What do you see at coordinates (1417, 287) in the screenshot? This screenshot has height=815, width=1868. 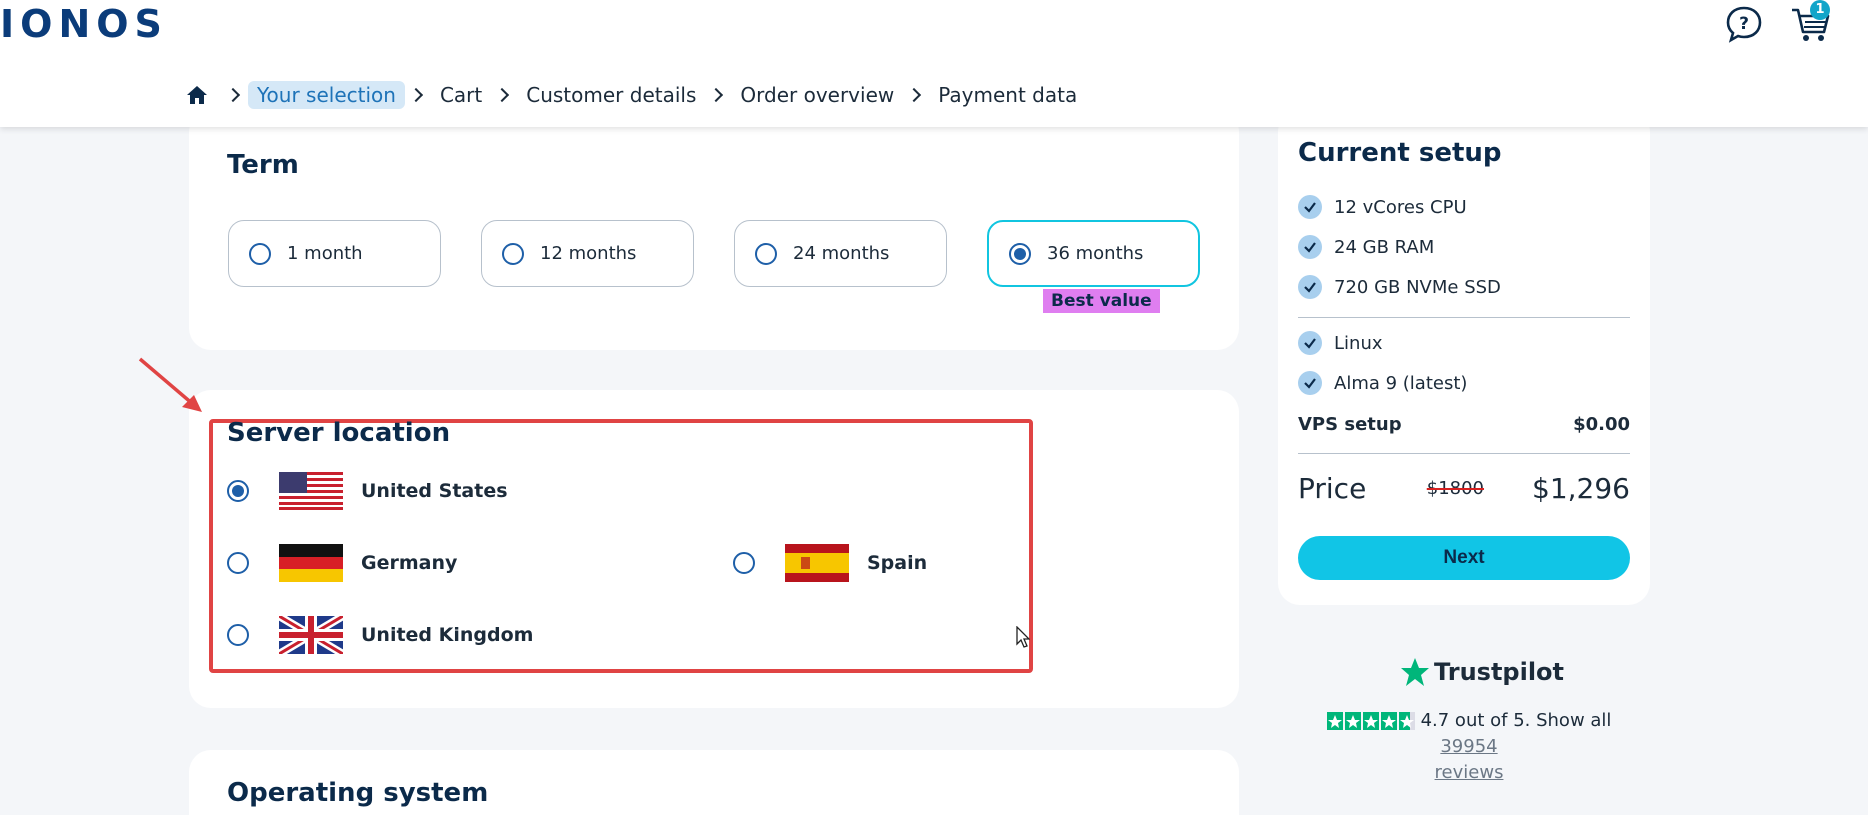 I see `setup-feature-label: 720 GB NVMe SSD` at bounding box center [1417, 287].